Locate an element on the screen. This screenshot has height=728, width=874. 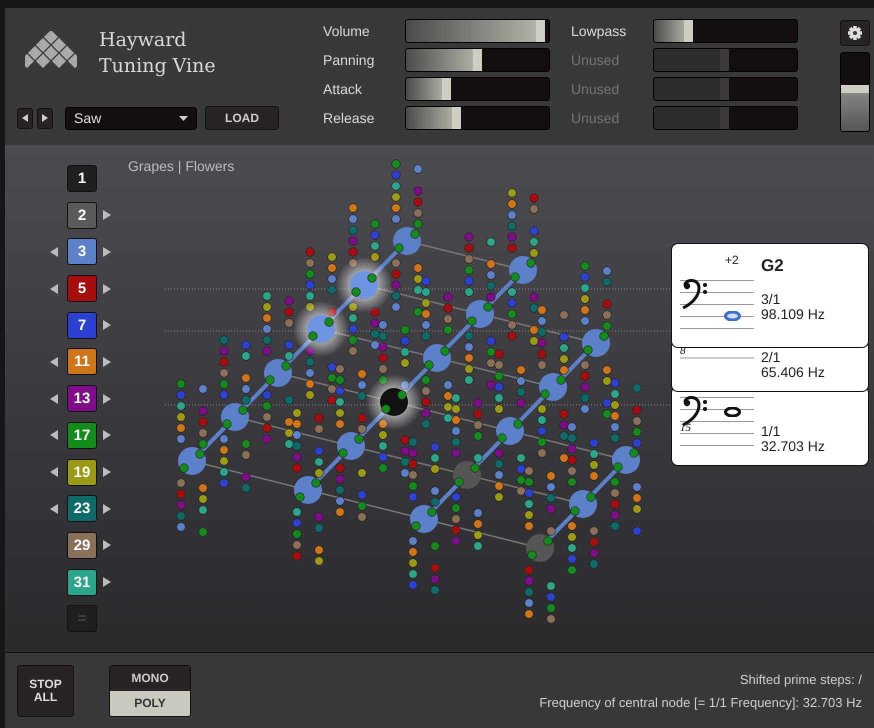
settings-icon is located at coordinates (855, 33).